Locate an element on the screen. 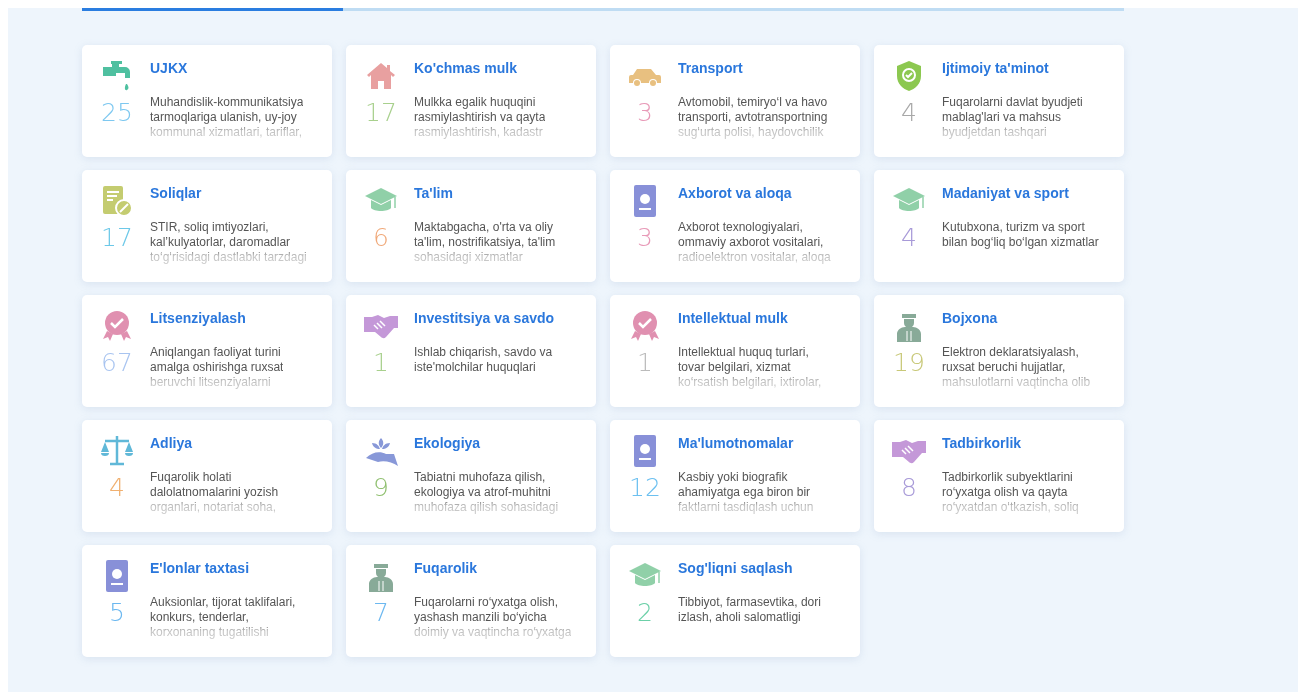 Image resolution: width=1306 pixels, height=692 pixels. category-card: 19 Bojxona Elektron deklaratsiyalash, ruxsat beruchi hujjatlar, mahsulotlarni vaqtincha olib is located at coordinates (999, 351).